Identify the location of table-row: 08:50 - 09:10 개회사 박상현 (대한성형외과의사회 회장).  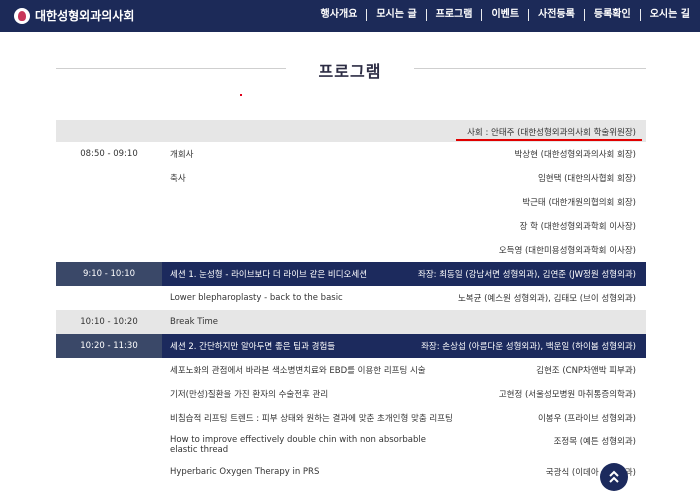
(351, 154).